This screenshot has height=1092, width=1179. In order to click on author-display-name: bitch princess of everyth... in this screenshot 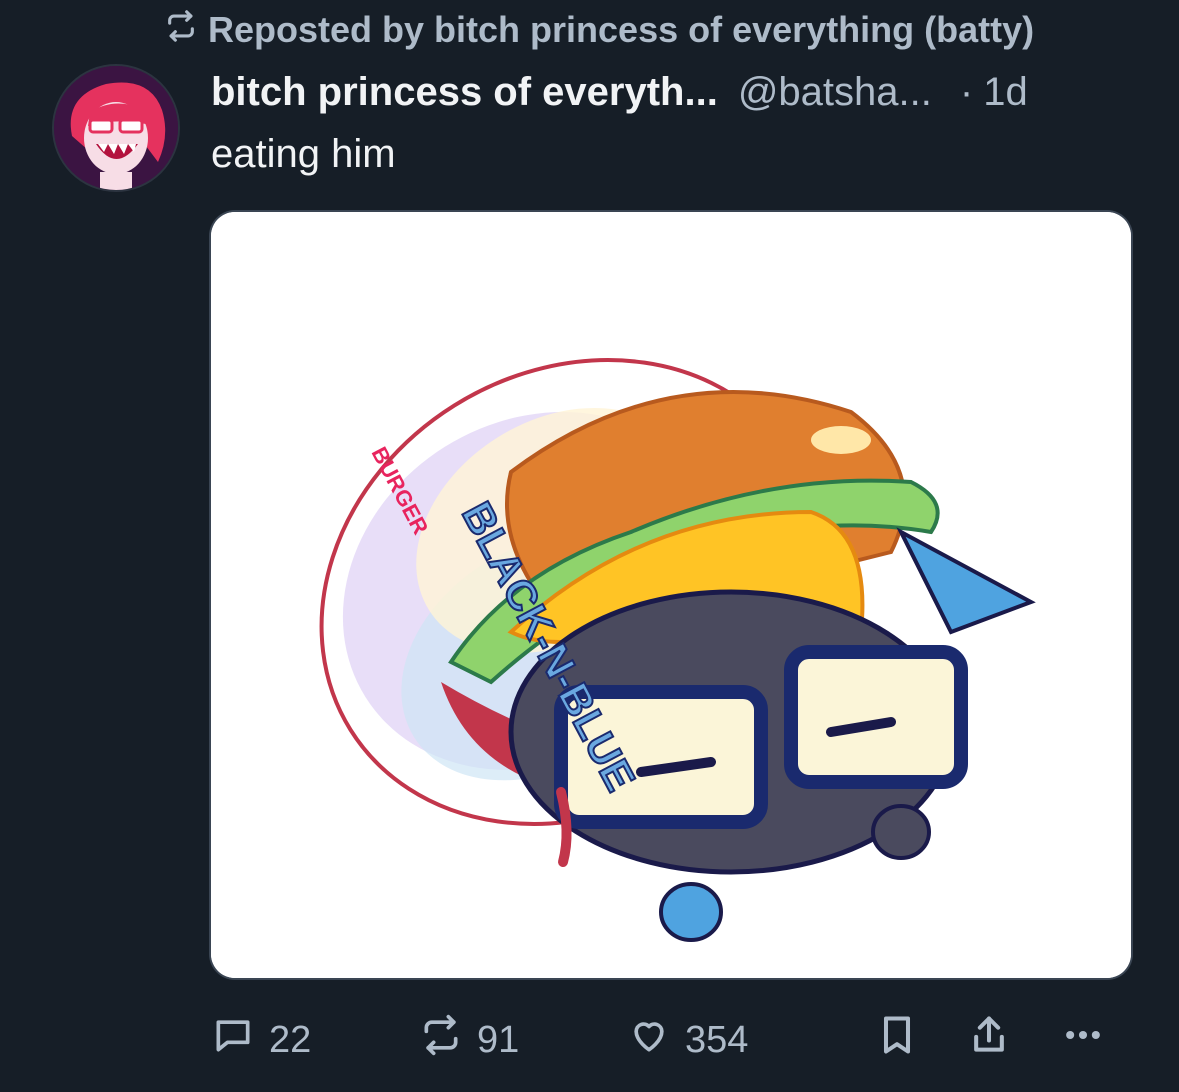, I will do `click(464, 92)`.